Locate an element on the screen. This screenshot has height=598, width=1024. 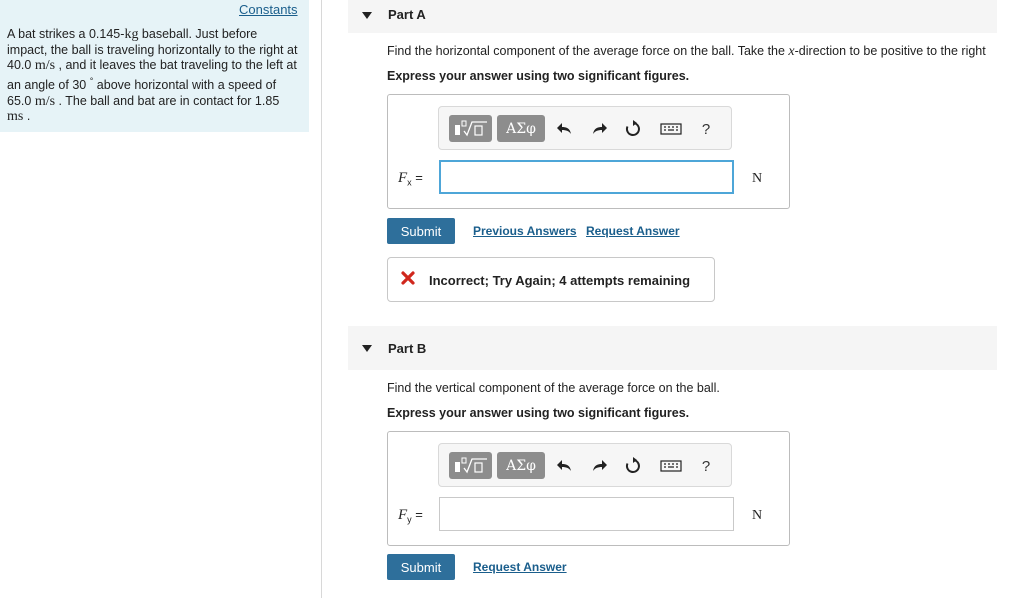
part-a-title: Part A is located at coordinates (407, 14).